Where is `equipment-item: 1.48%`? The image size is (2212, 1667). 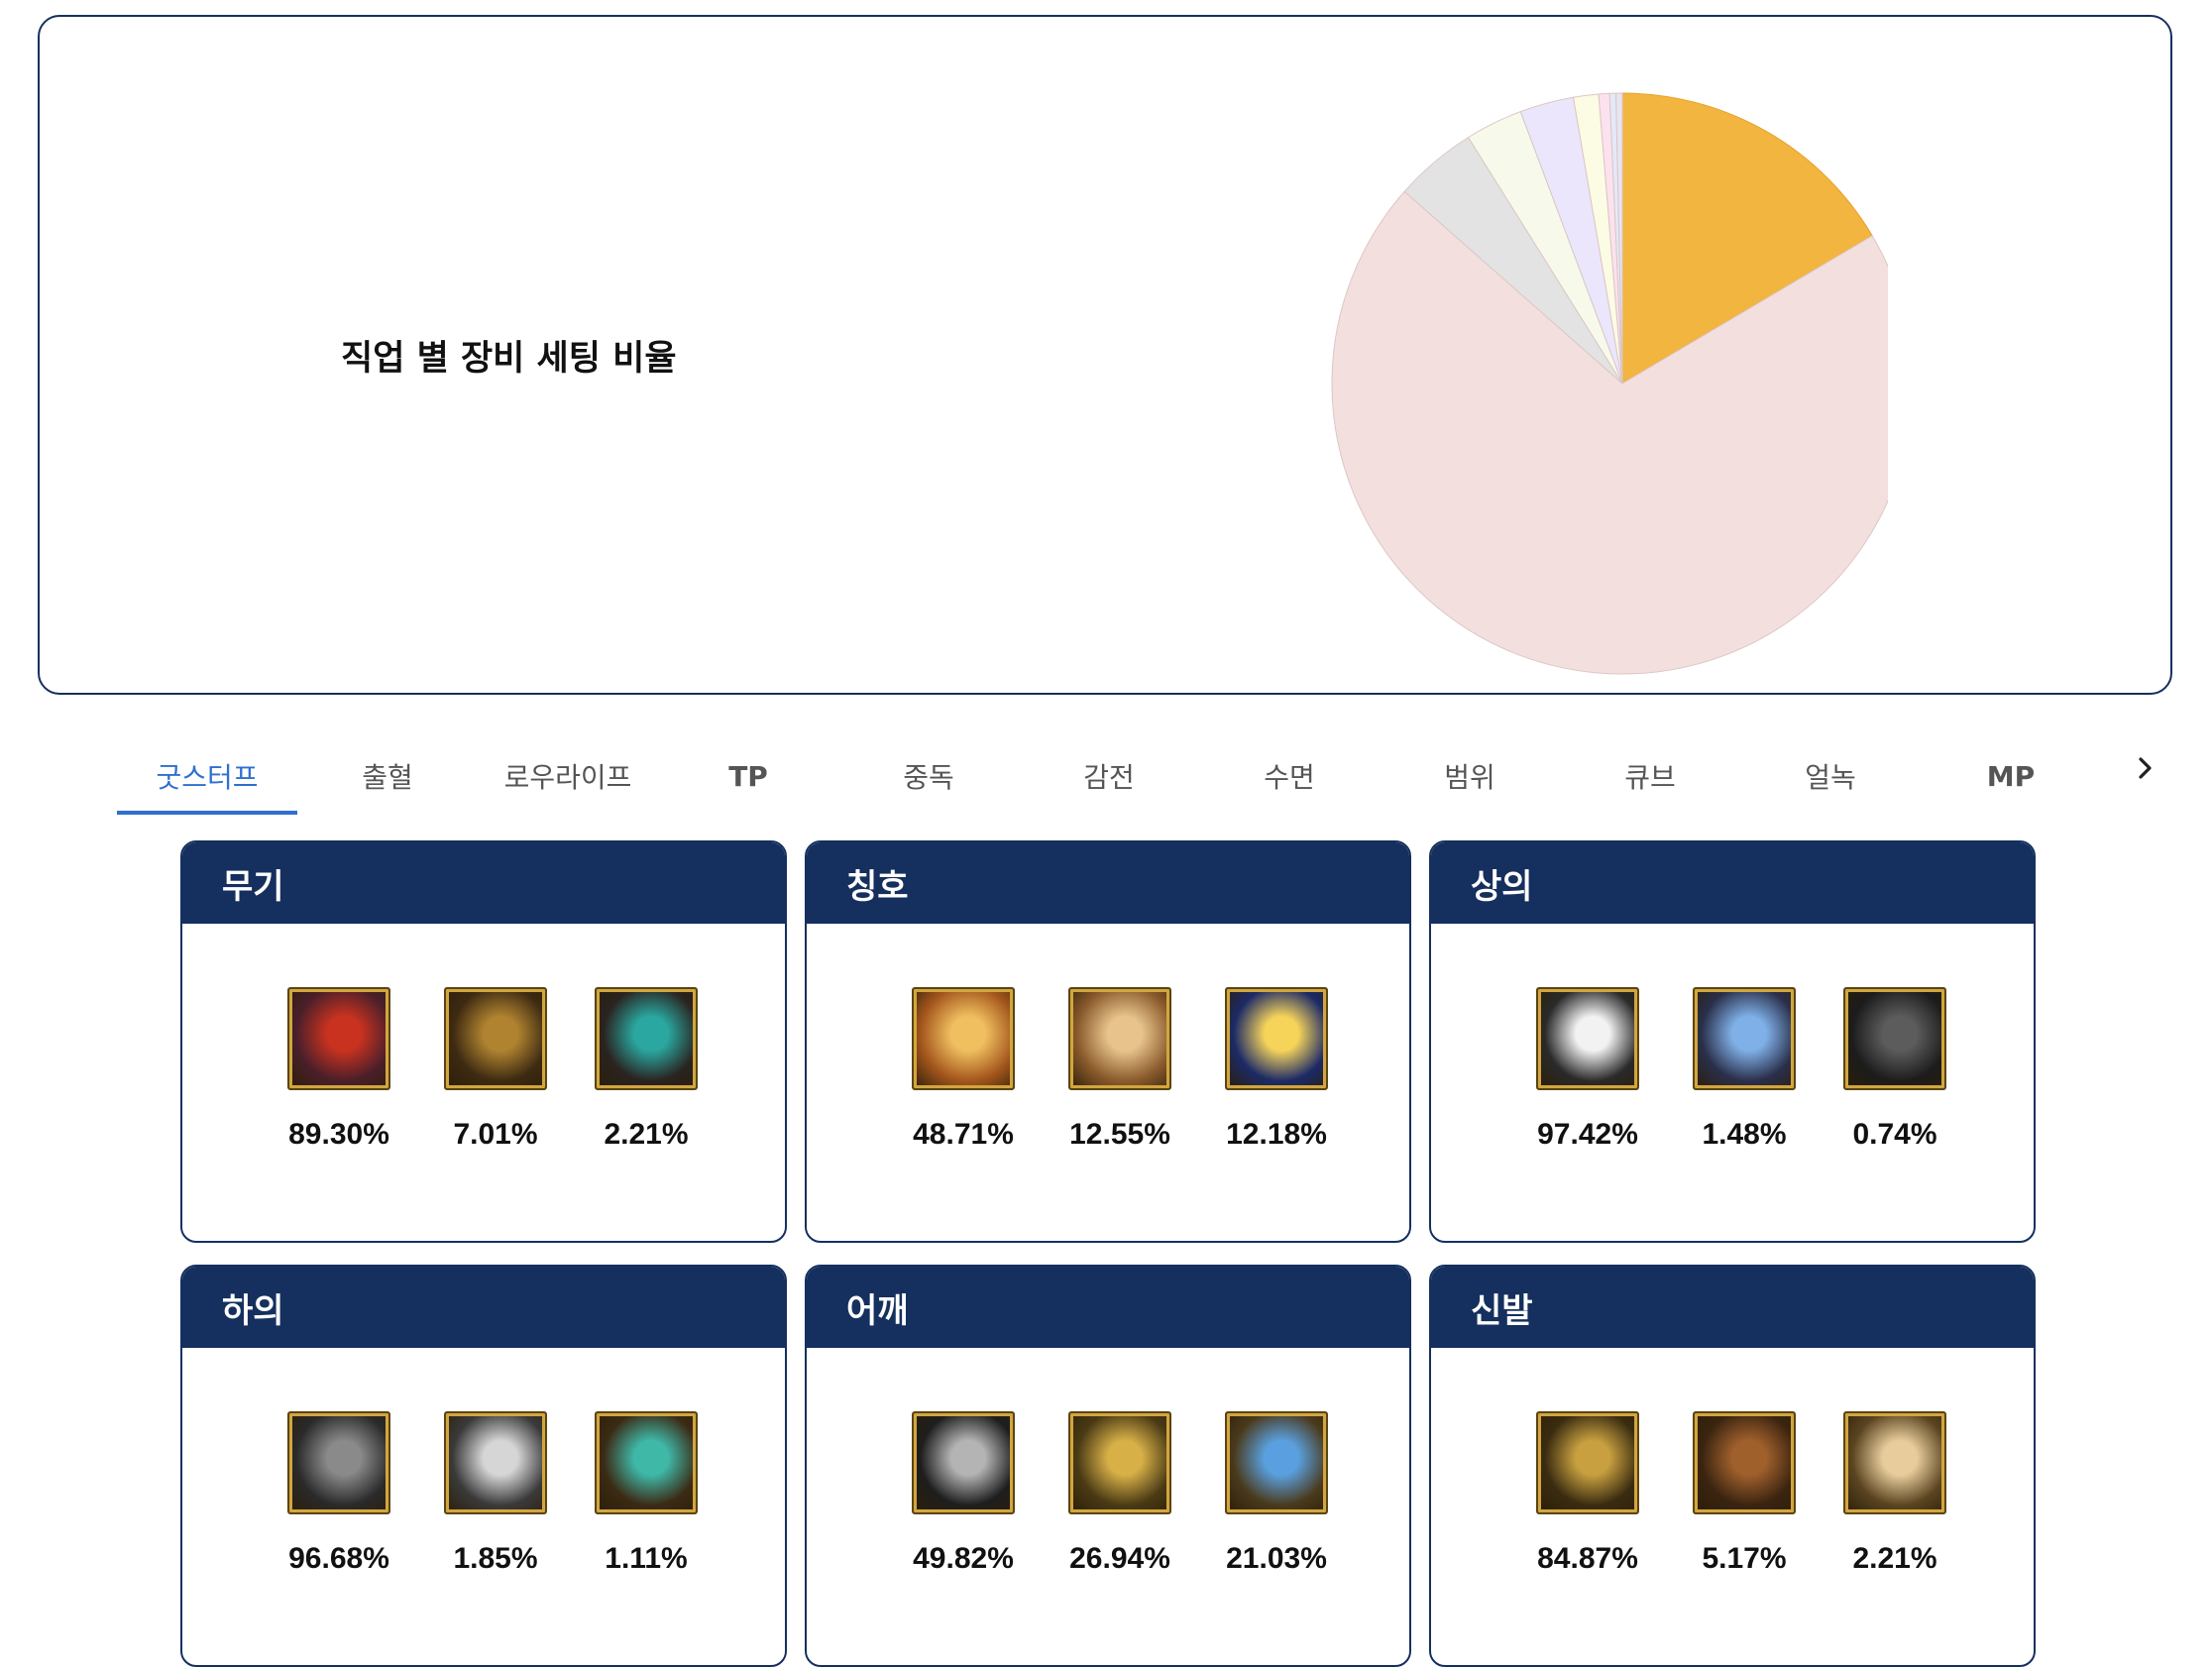 equipment-item: 1.48% is located at coordinates (1744, 1069).